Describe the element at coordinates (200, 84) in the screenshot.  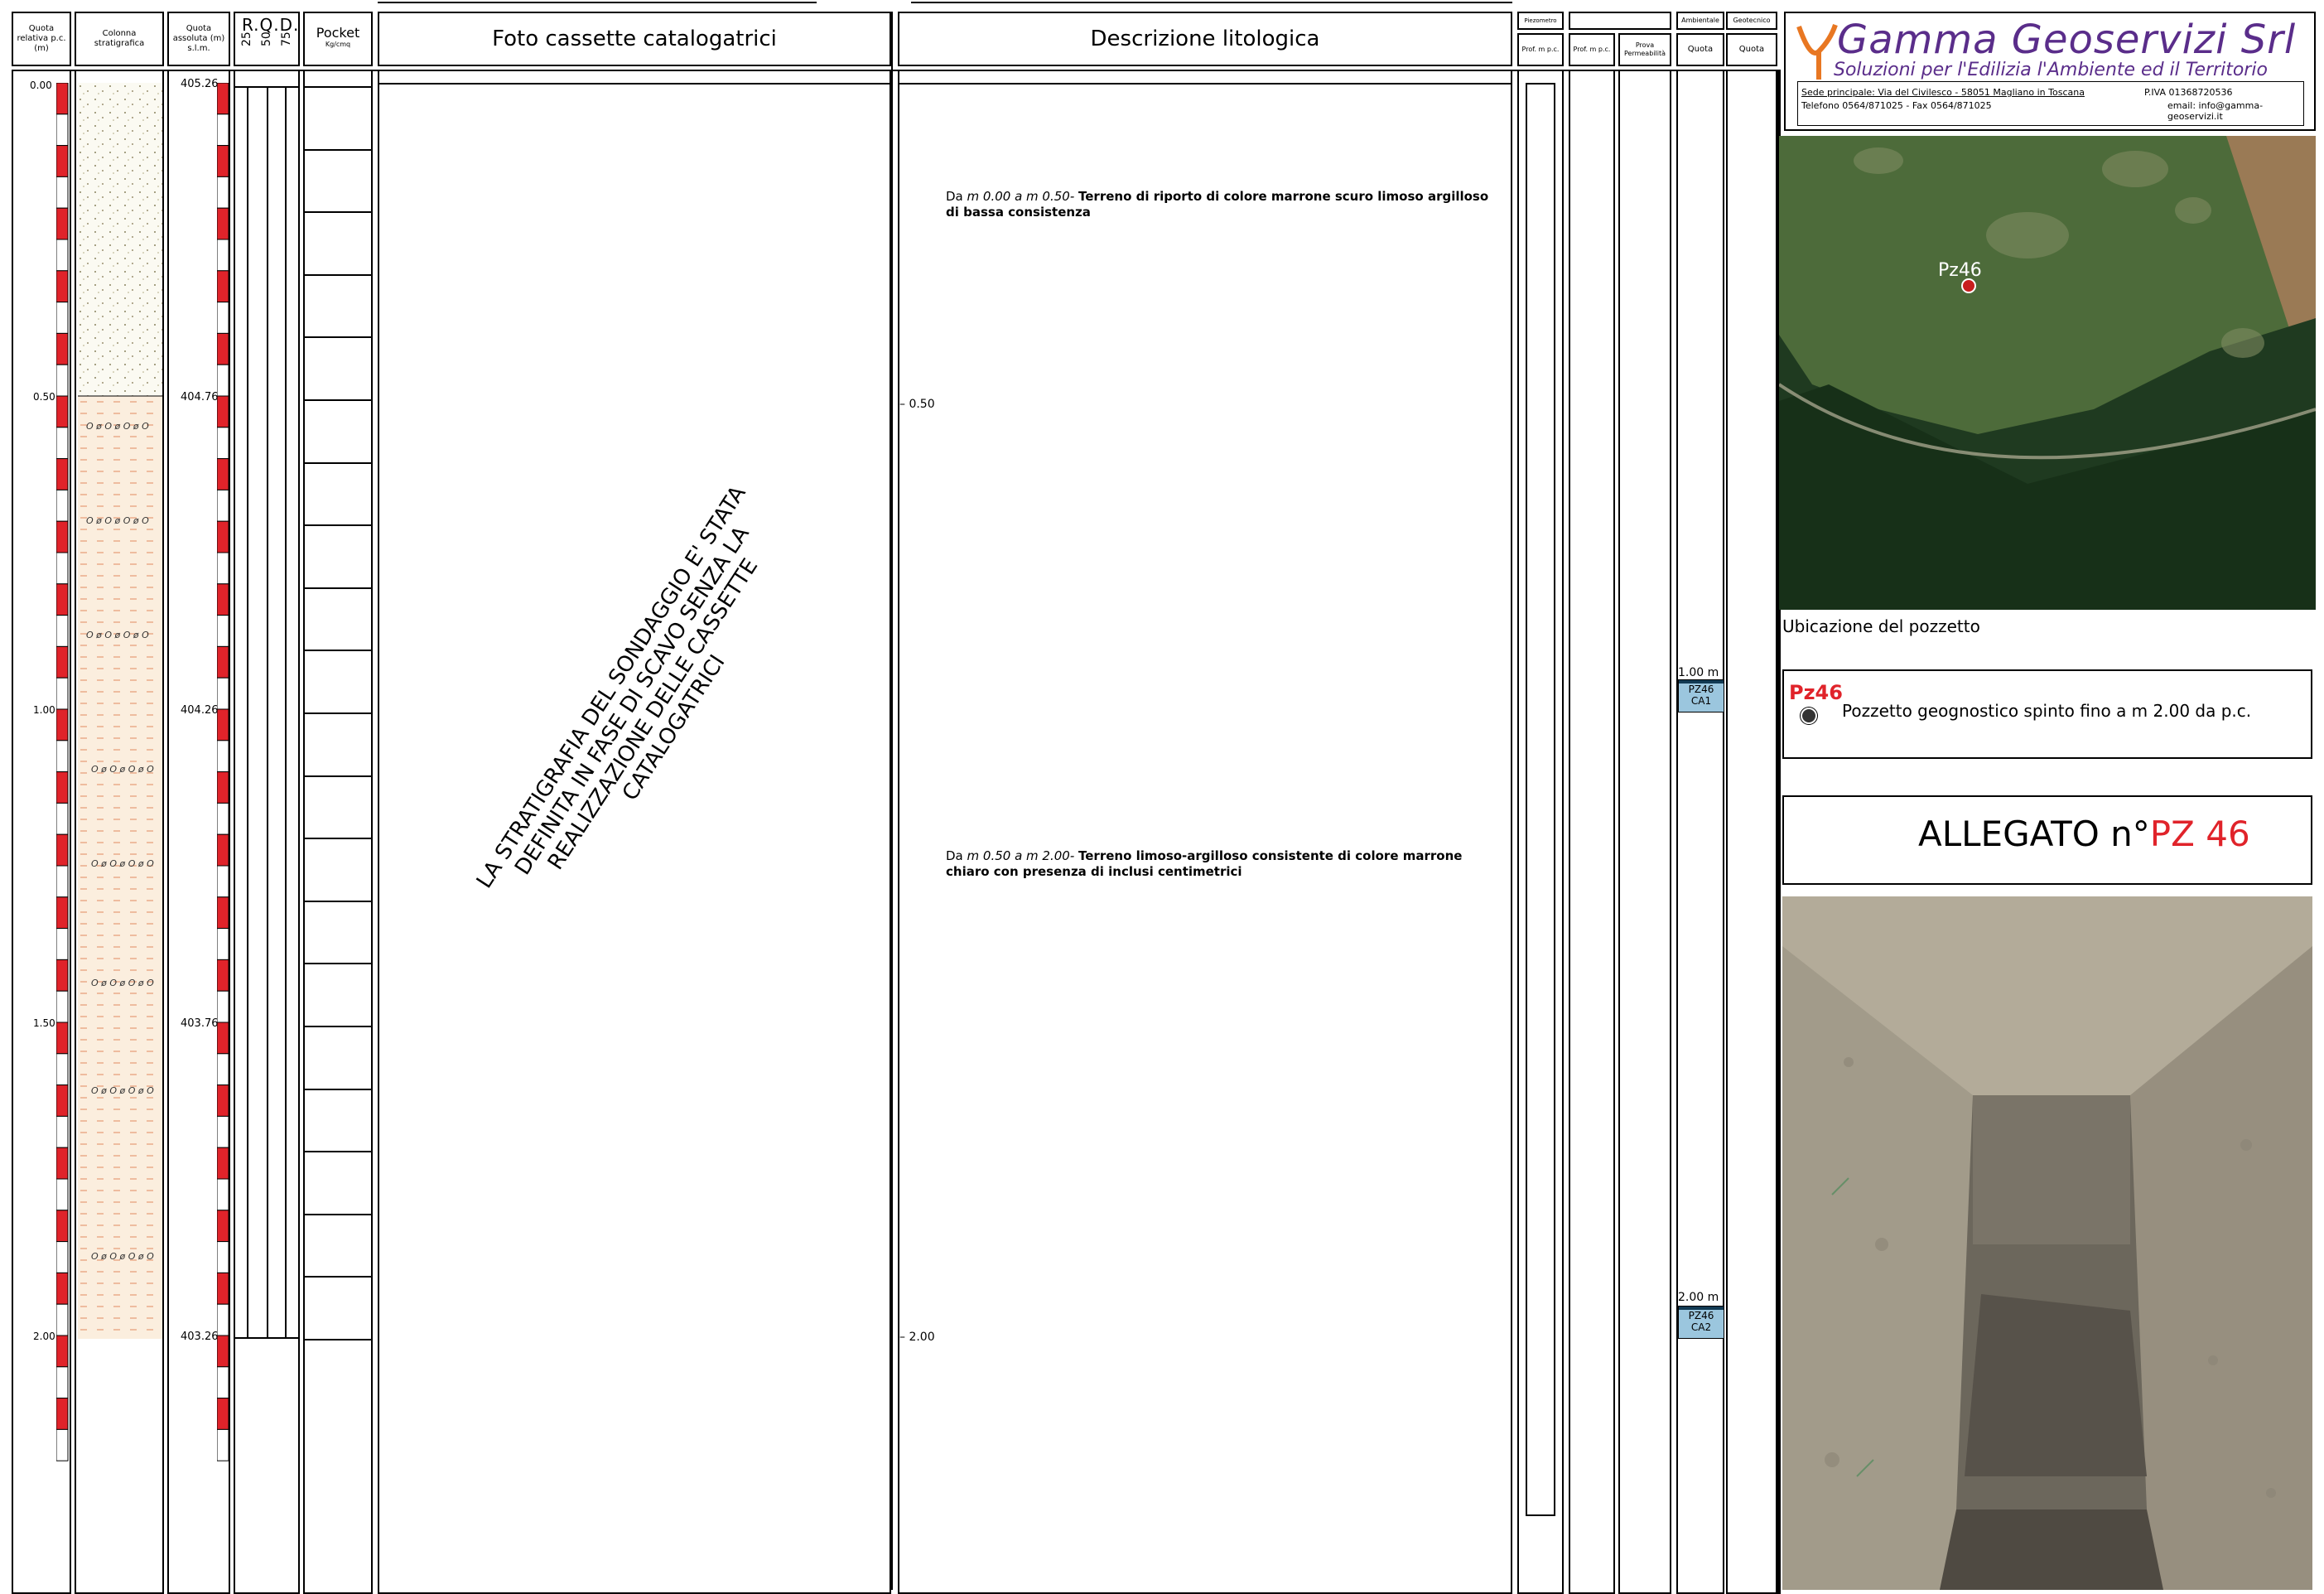
I see `abs-label-0: 405.26` at that location.